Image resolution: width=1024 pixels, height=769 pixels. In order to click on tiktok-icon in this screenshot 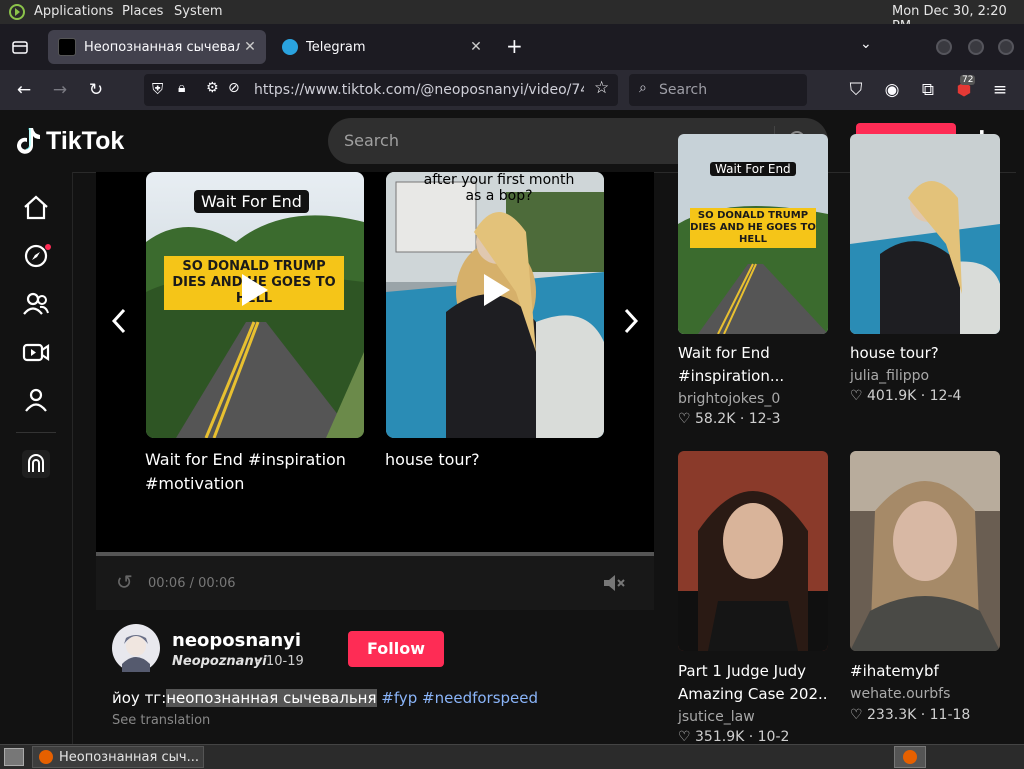, I will do `click(67, 47)`.